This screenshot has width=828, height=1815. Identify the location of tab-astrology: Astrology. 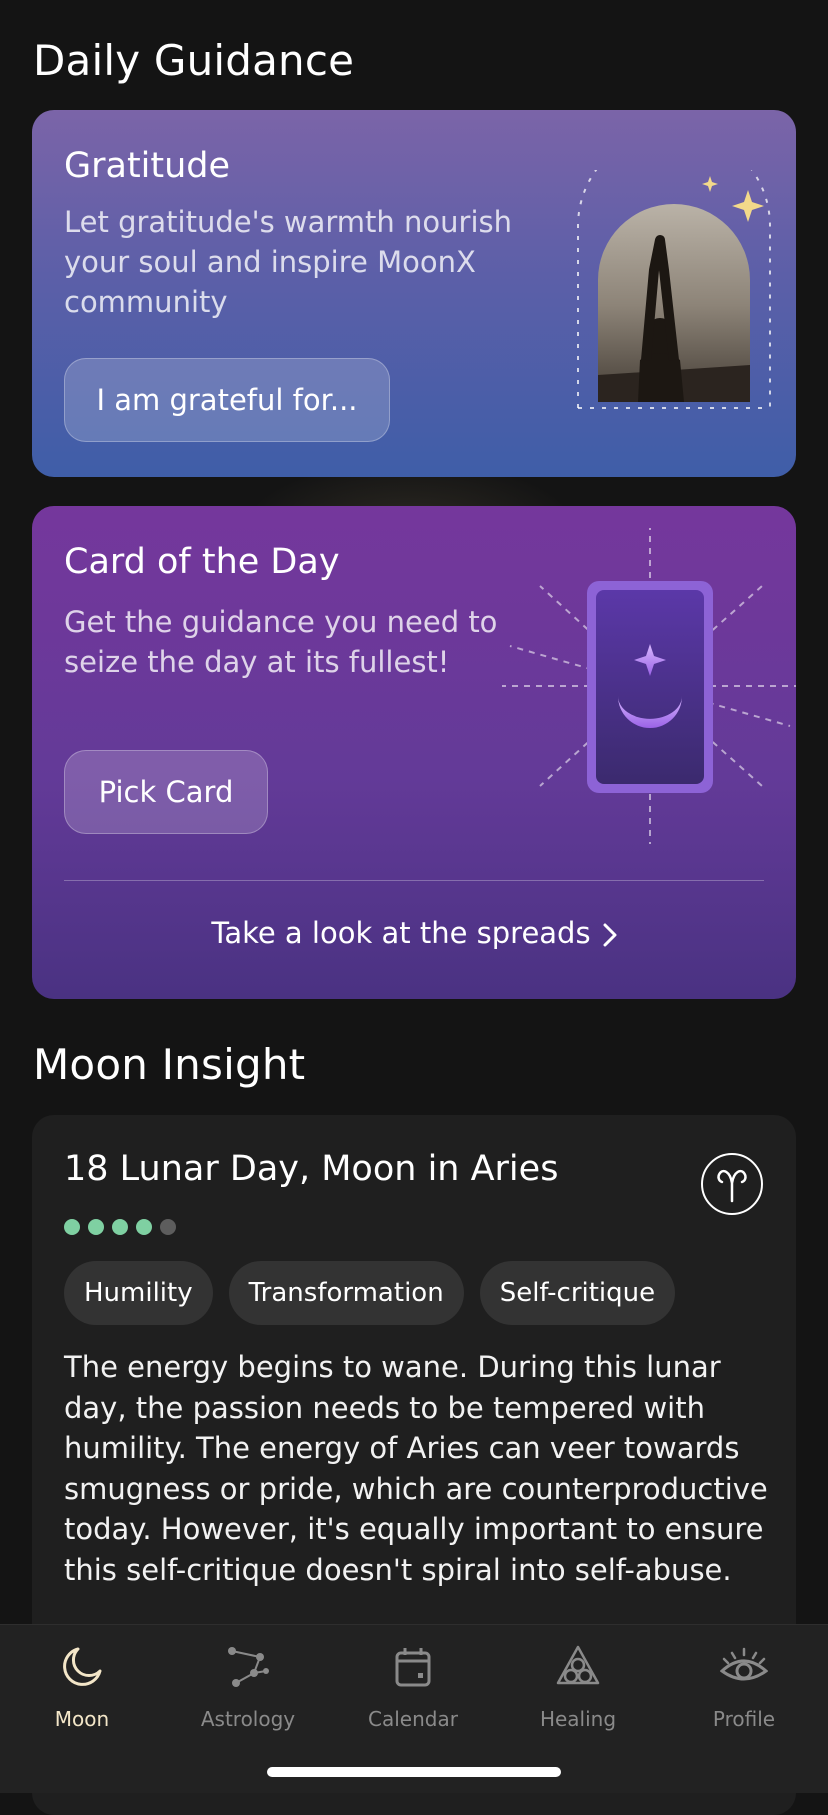
(248, 1687).